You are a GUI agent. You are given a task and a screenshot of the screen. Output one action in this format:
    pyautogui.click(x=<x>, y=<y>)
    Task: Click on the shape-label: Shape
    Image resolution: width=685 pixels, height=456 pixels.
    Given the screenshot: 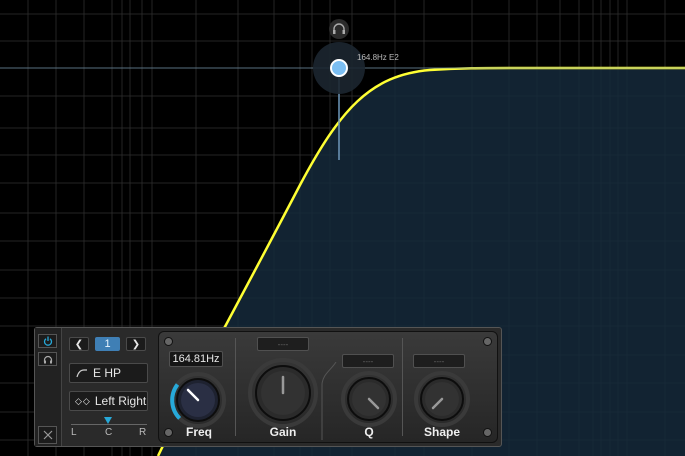 What is the action you would take?
    pyautogui.click(x=441, y=432)
    